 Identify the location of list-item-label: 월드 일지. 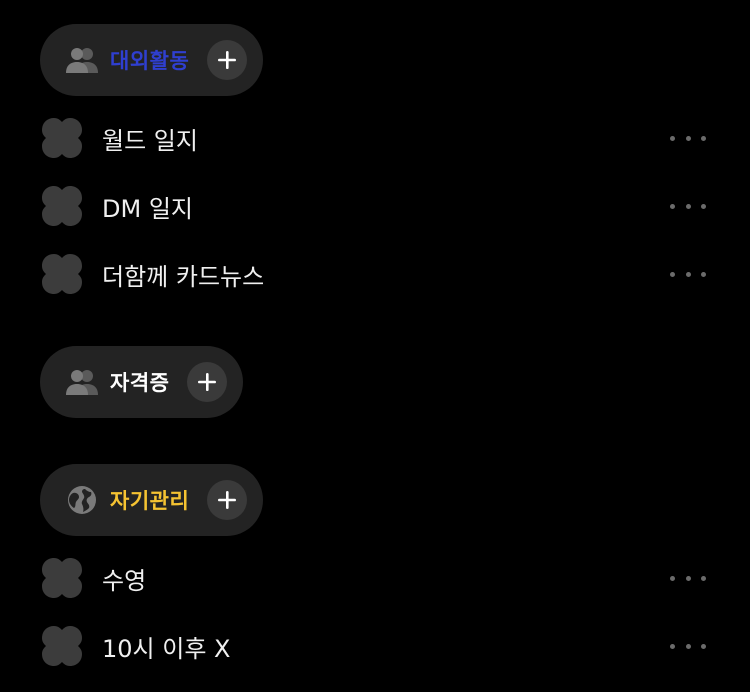
(150, 140).